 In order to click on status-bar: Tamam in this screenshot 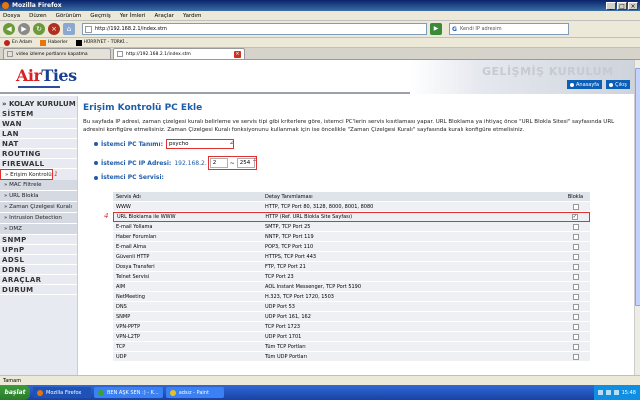, I will do `click(320, 380)`.